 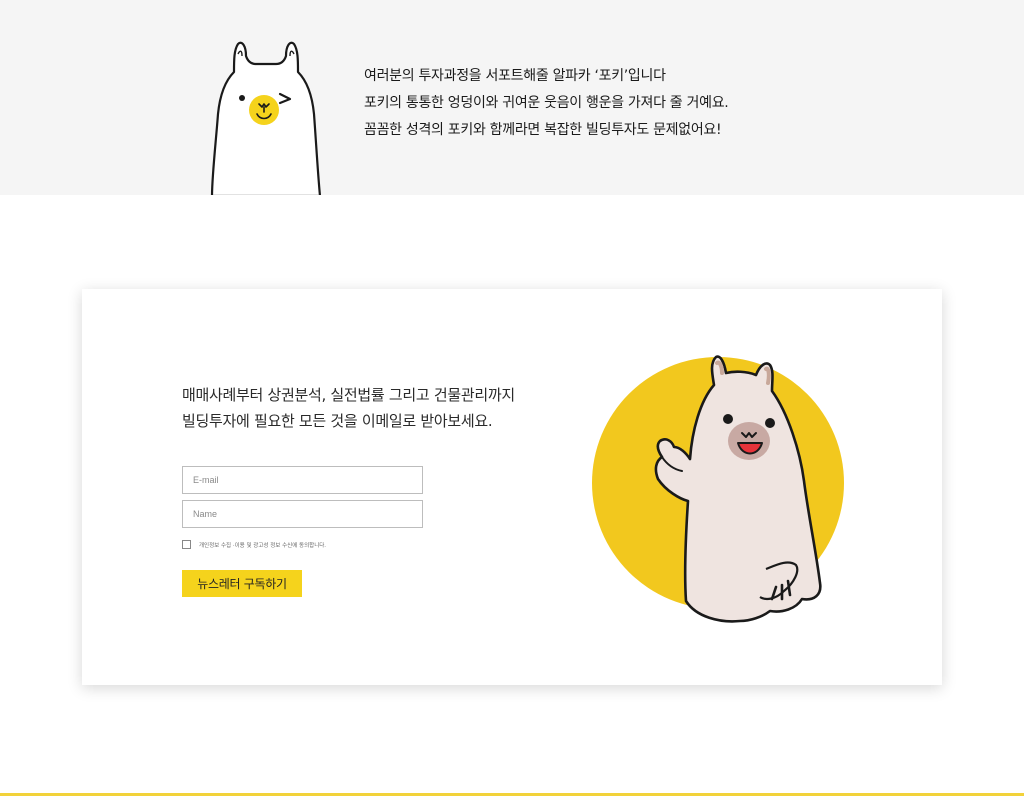 What do you see at coordinates (515, 76) in the screenshot?
I see `intro-line-1: 여러분의 투자과정을 서포트해줄 알파카 ‘포키’입니다` at bounding box center [515, 76].